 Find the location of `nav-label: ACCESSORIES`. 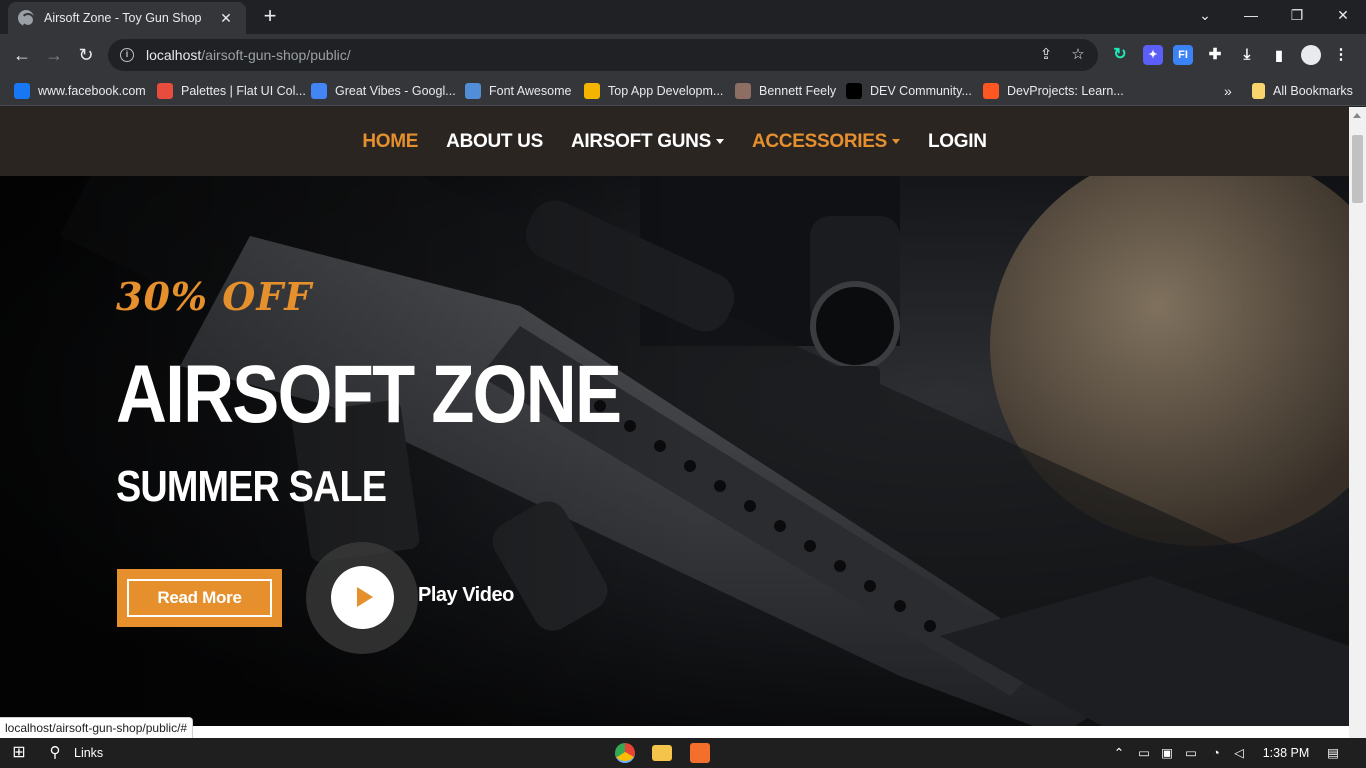

nav-label: ACCESSORIES is located at coordinates (819, 141).